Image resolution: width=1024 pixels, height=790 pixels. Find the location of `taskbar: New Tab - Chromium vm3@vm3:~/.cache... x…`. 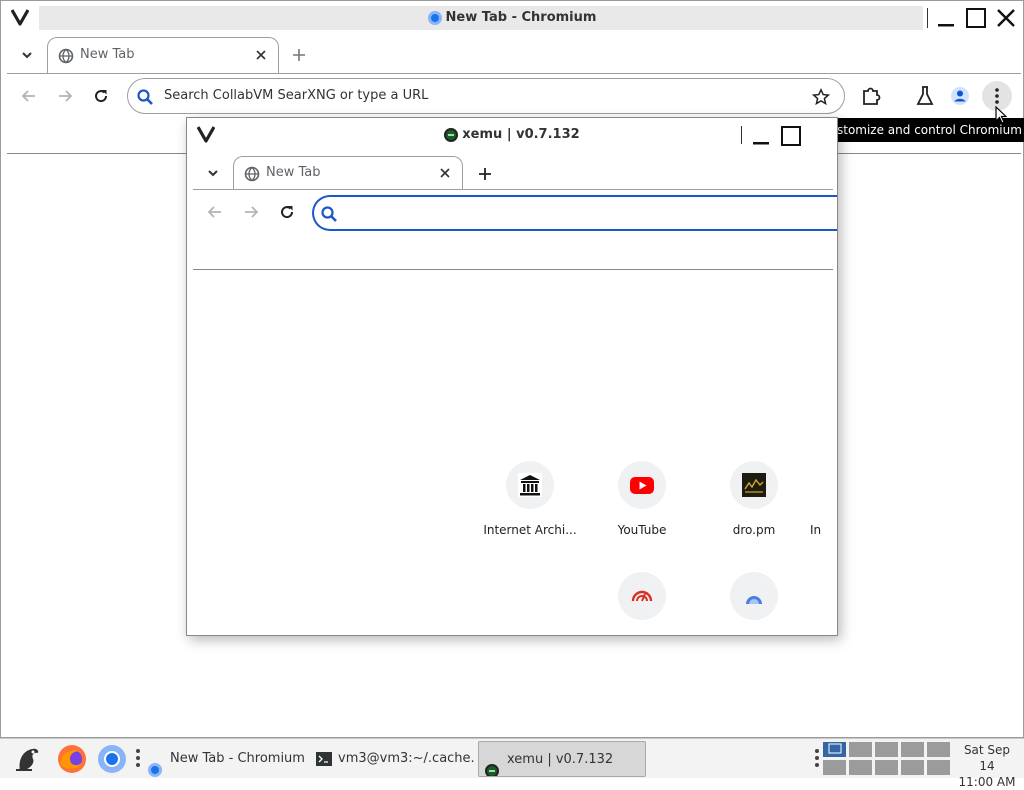

taskbar: New Tab - Chromium vm3@vm3:~/.cache... x… is located at coordinates (512, 763).